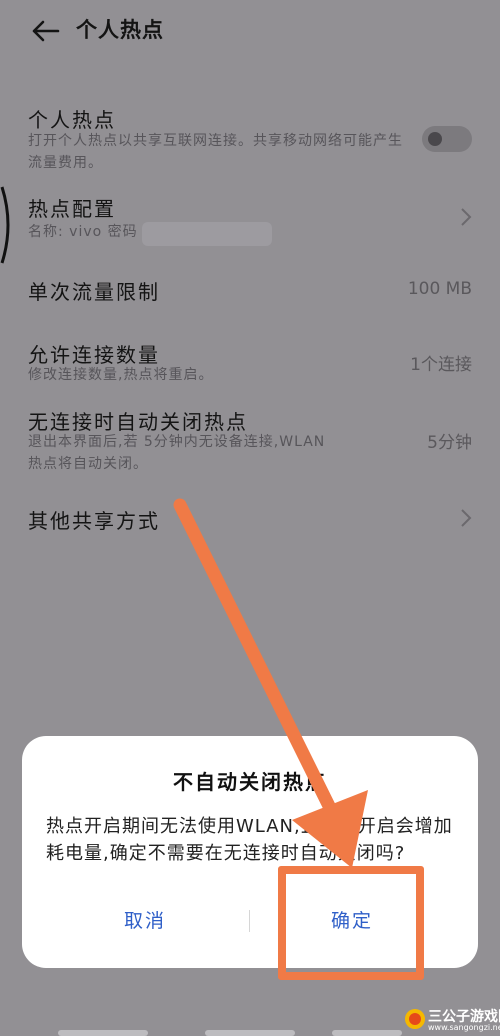 The image size is (500, 1036). What do you see at coordinates (5, 225) in the screenshot?
I see `edge-bracket-decoration` at bounding box center [5, 225].